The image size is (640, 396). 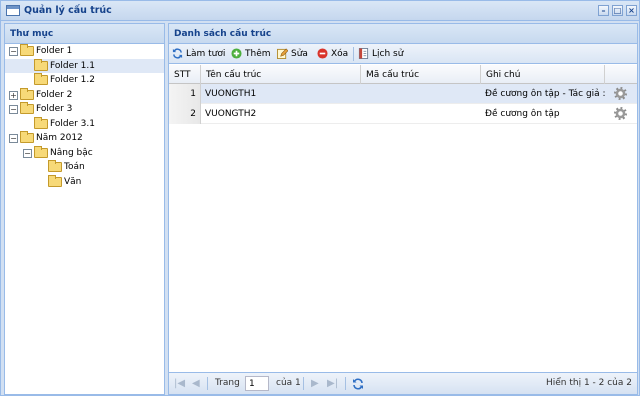 I want to click on edit-icon, so click(x=282, y=53).